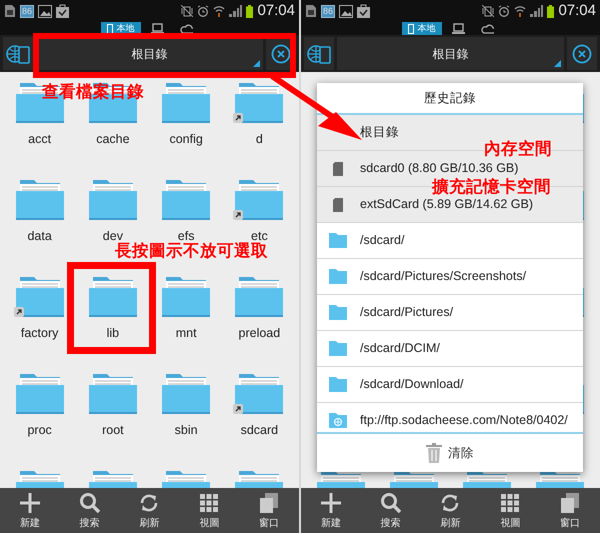  Describe the element at coordinates (450, 385) in the screenshot. I see `history-item: /sdcard/Download/` at that location.